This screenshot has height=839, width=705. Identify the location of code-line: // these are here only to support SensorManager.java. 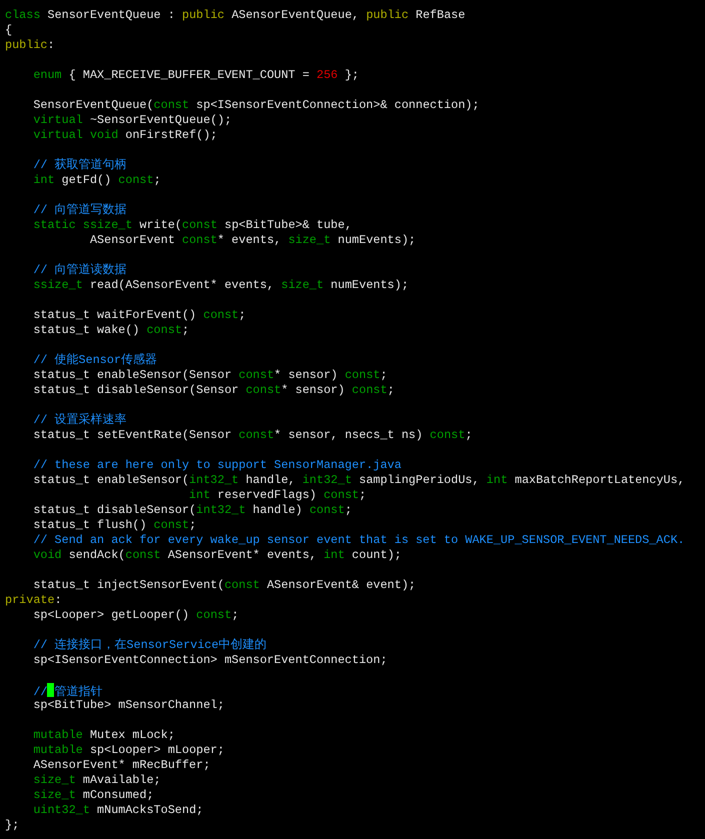
(217, 465).